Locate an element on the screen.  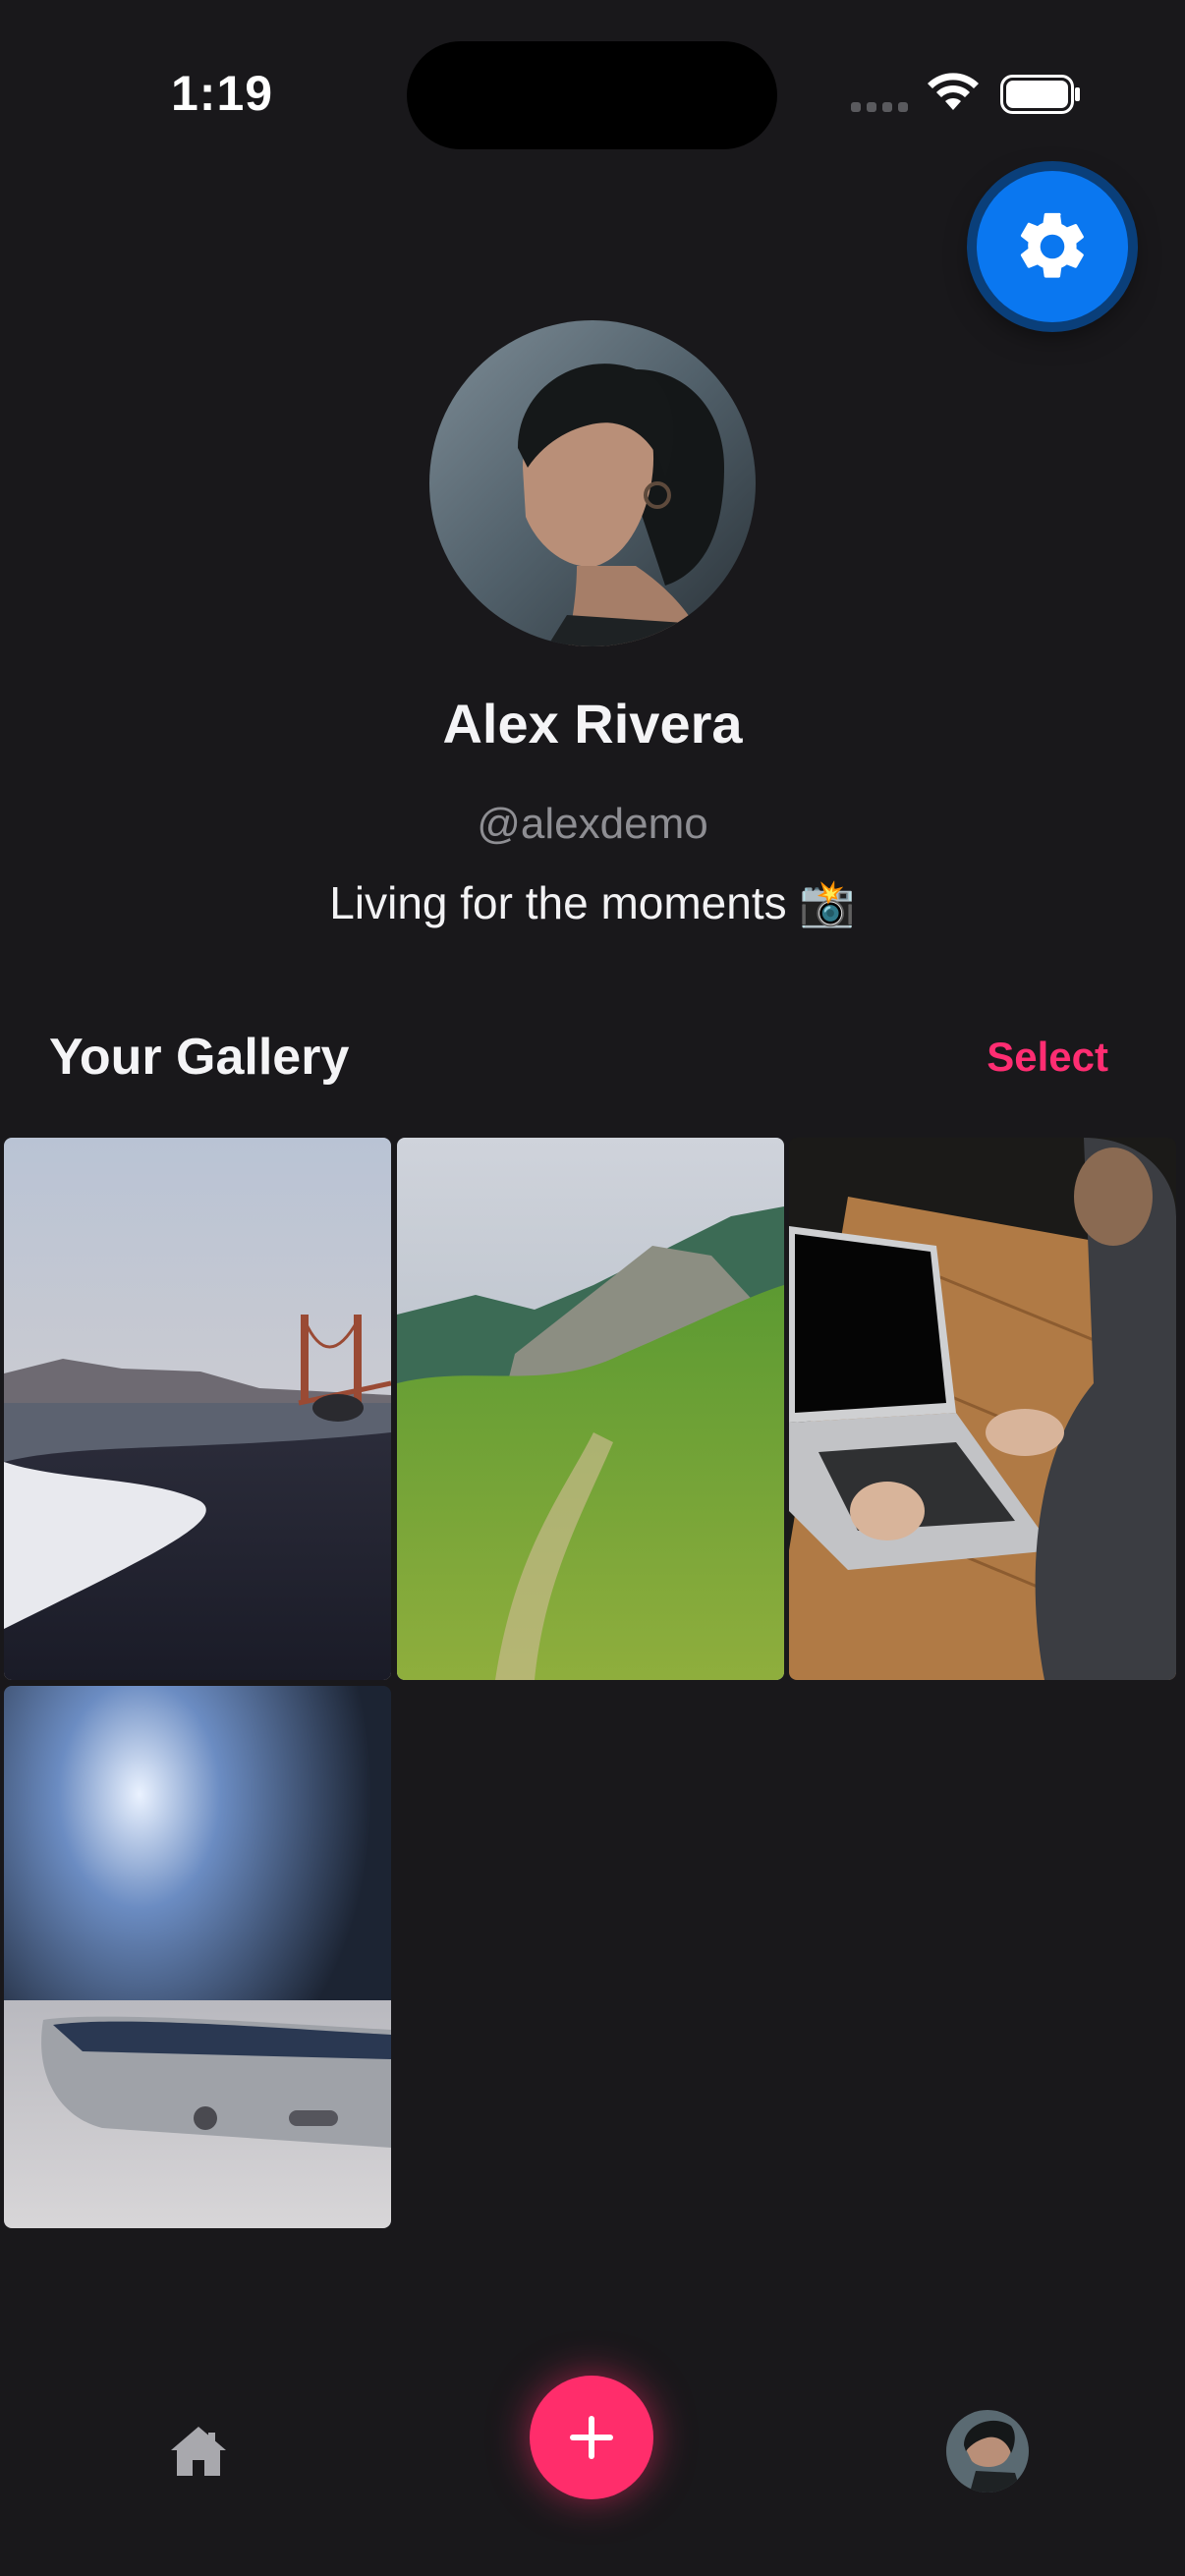
add-button is located at coordinates (592, 2437).